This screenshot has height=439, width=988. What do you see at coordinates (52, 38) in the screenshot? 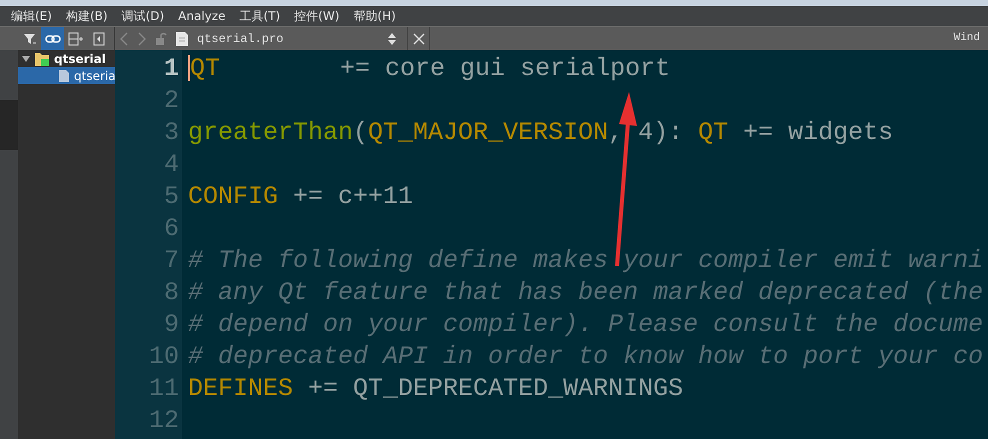
I see `link-icon` at bounding box center [52, 38].